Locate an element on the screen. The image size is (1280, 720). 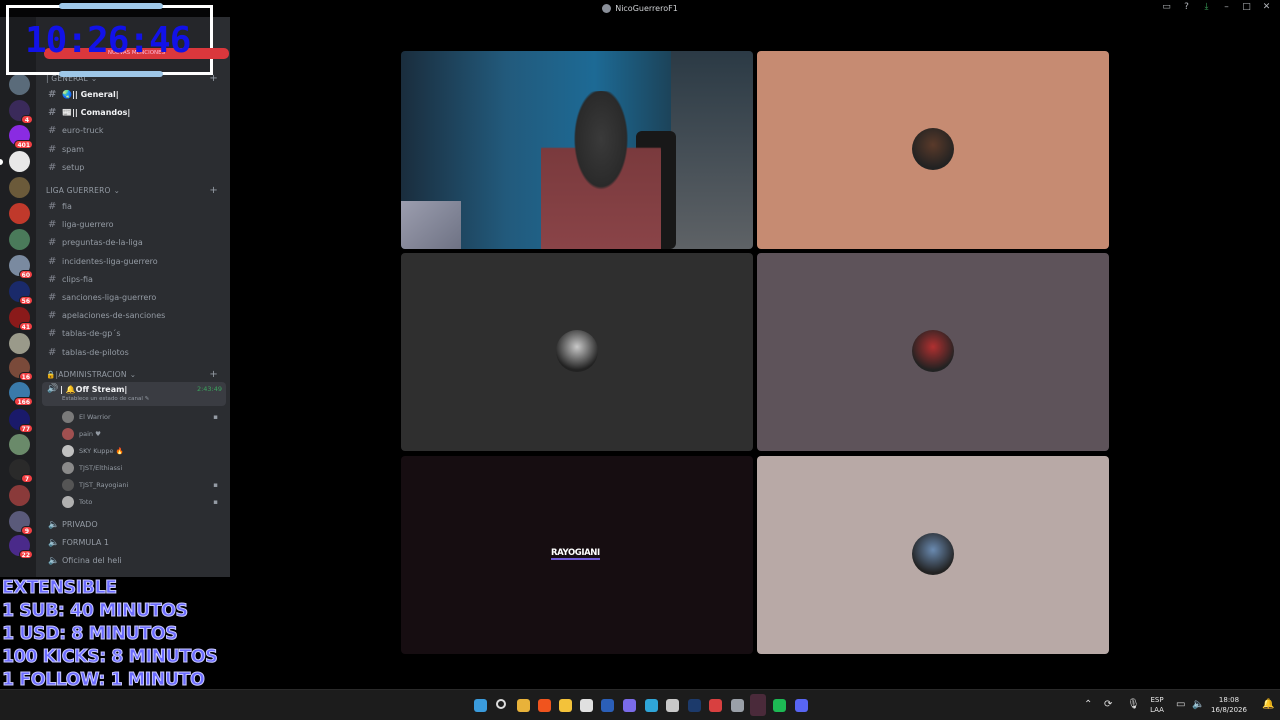
text-channel: # setup is located at coordinates (133, 167).